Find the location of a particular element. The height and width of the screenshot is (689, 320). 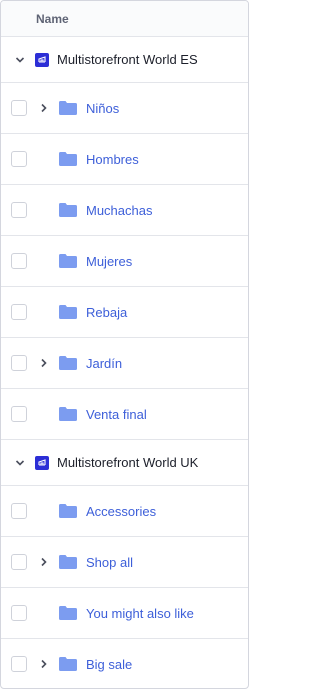

store-group-row: Multistorefront World ES is located at coordinates (124, 60).